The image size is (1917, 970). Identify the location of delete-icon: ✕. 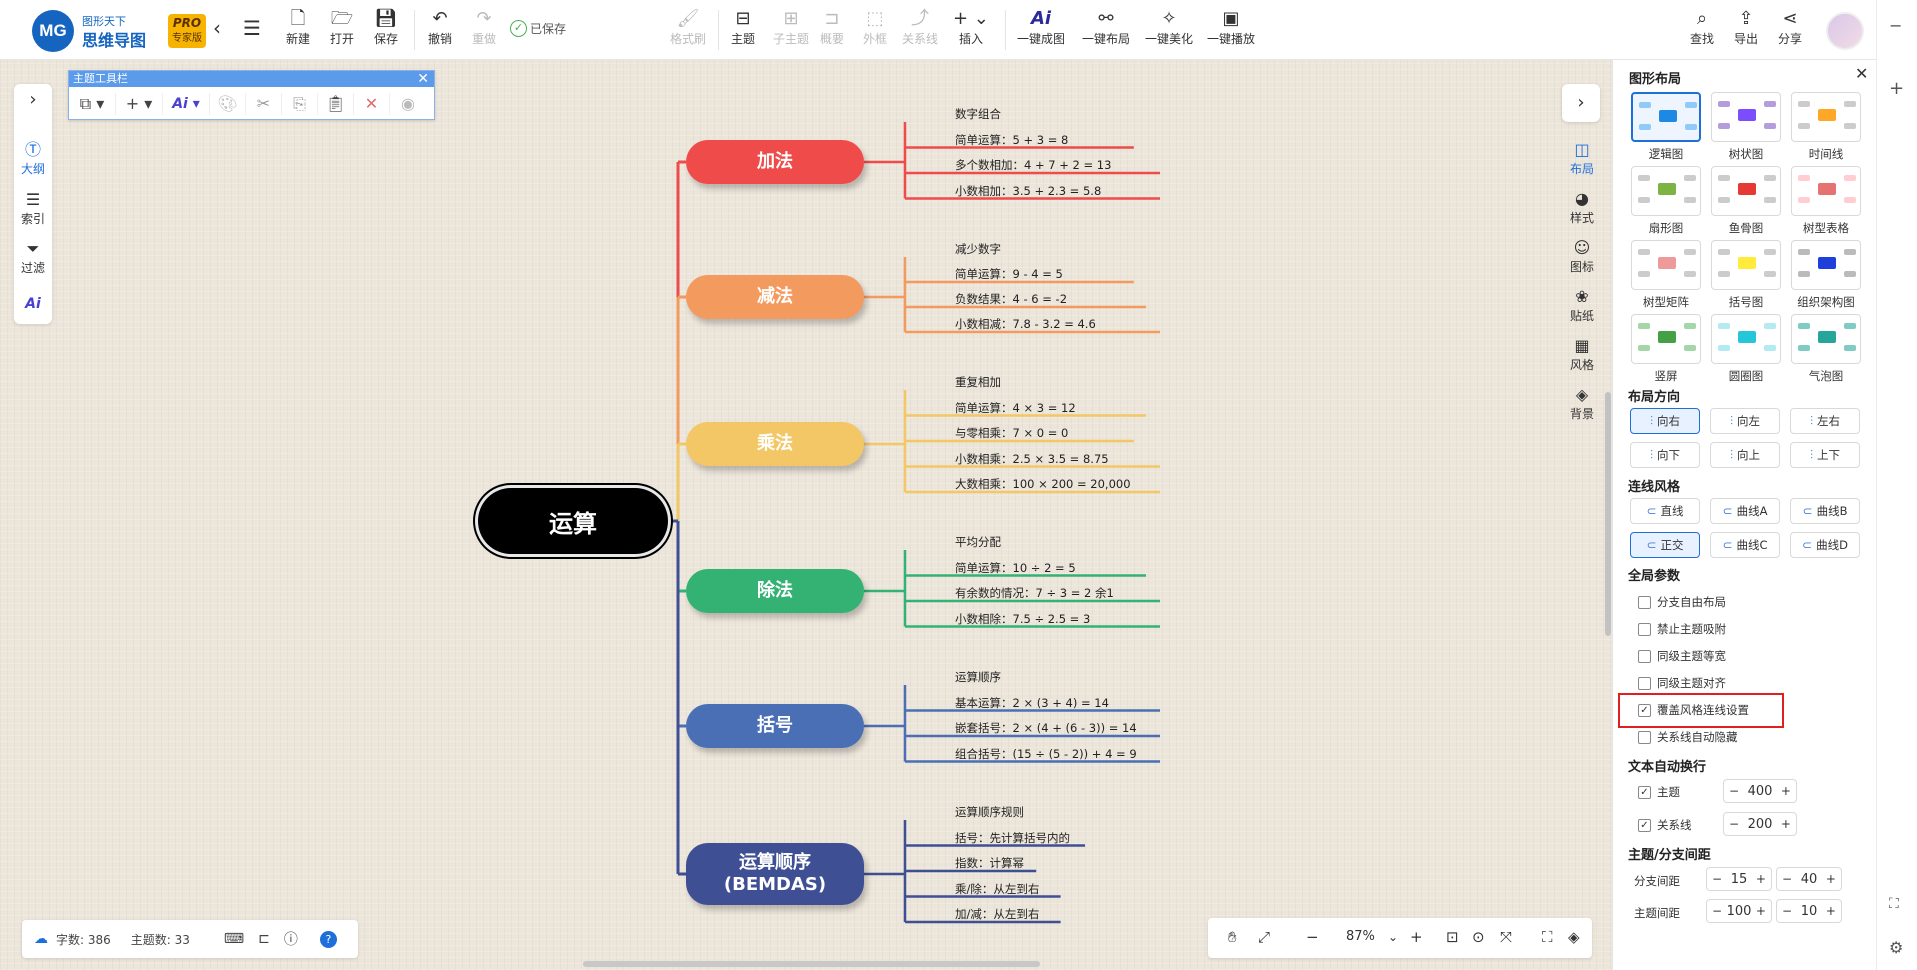
(372, 103).